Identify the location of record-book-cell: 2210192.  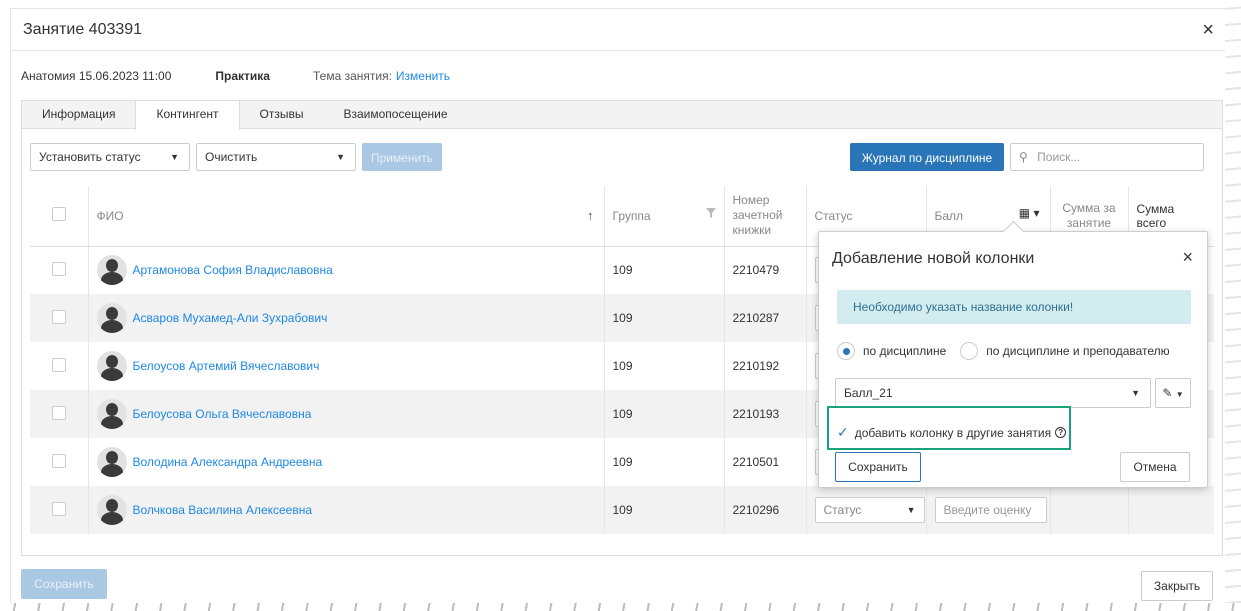
(765, 366).